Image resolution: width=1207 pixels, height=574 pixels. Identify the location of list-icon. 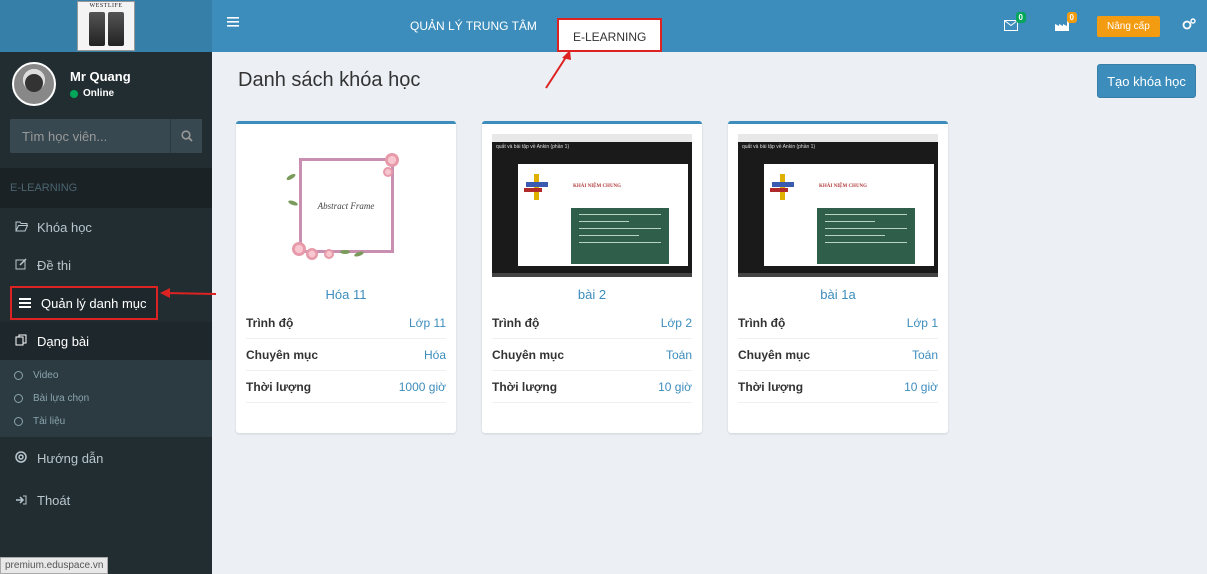
(25, 303).